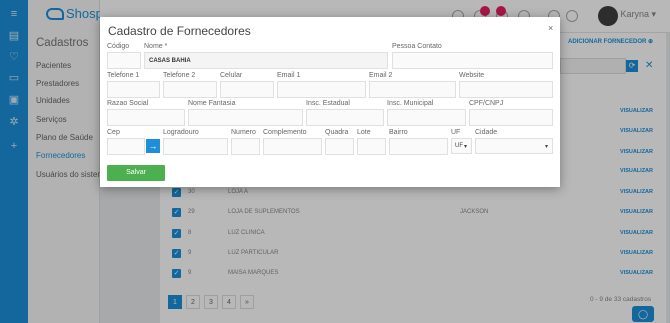  Describe the element at coordinates (337, 132) in the screenshot. I see `quadra-label: Quadra` at that location.